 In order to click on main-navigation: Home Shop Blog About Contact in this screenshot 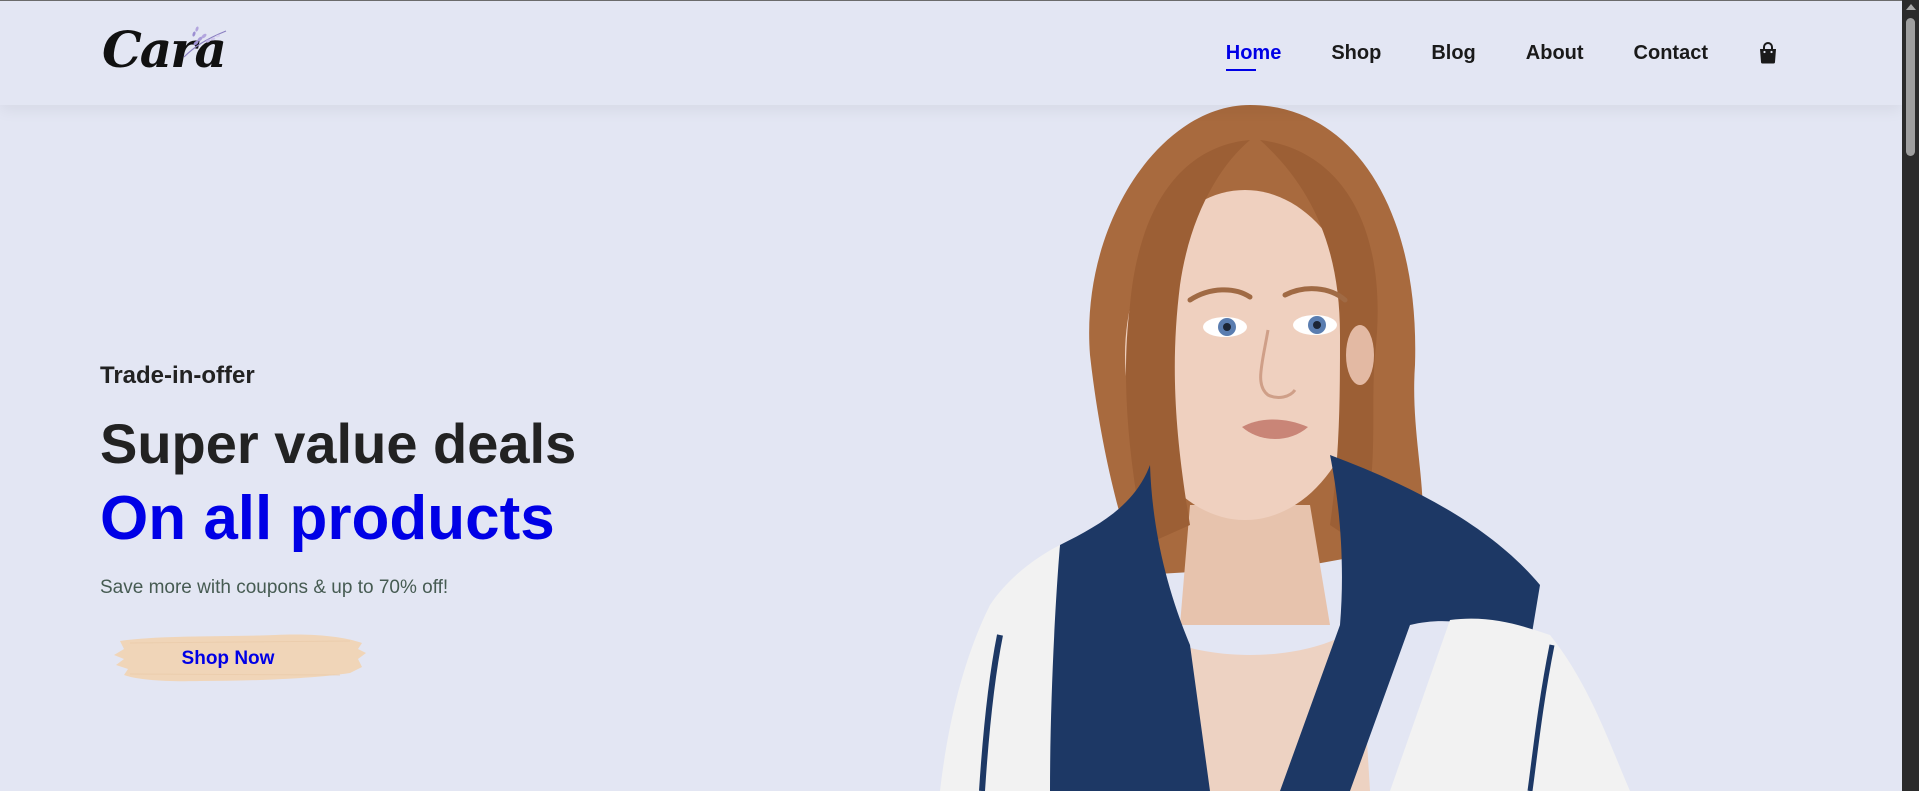, I will do `click(1477, 53)`.